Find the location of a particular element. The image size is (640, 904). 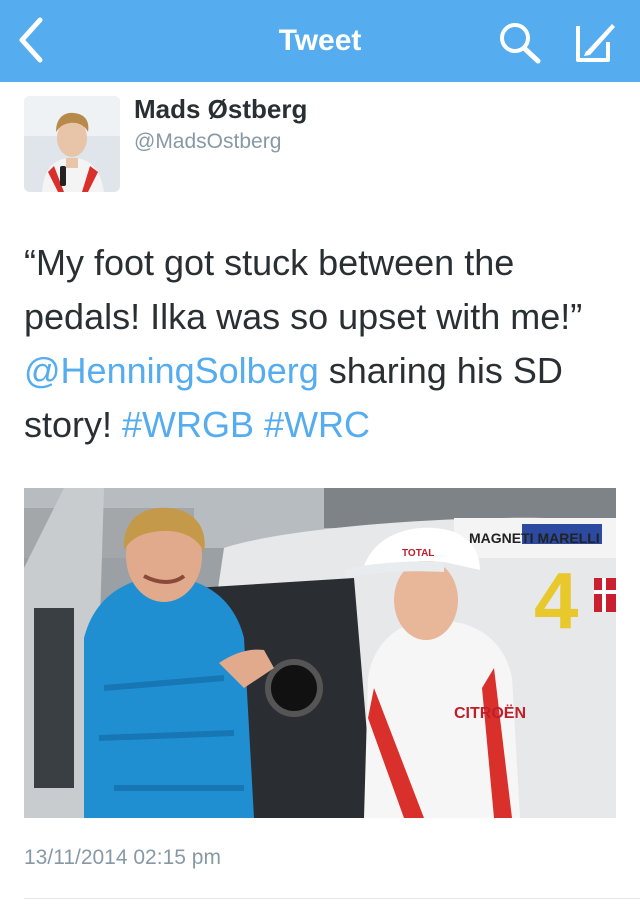

timestamp: 13/11/2014 02:15 pm is located at coordinates (122, 857).